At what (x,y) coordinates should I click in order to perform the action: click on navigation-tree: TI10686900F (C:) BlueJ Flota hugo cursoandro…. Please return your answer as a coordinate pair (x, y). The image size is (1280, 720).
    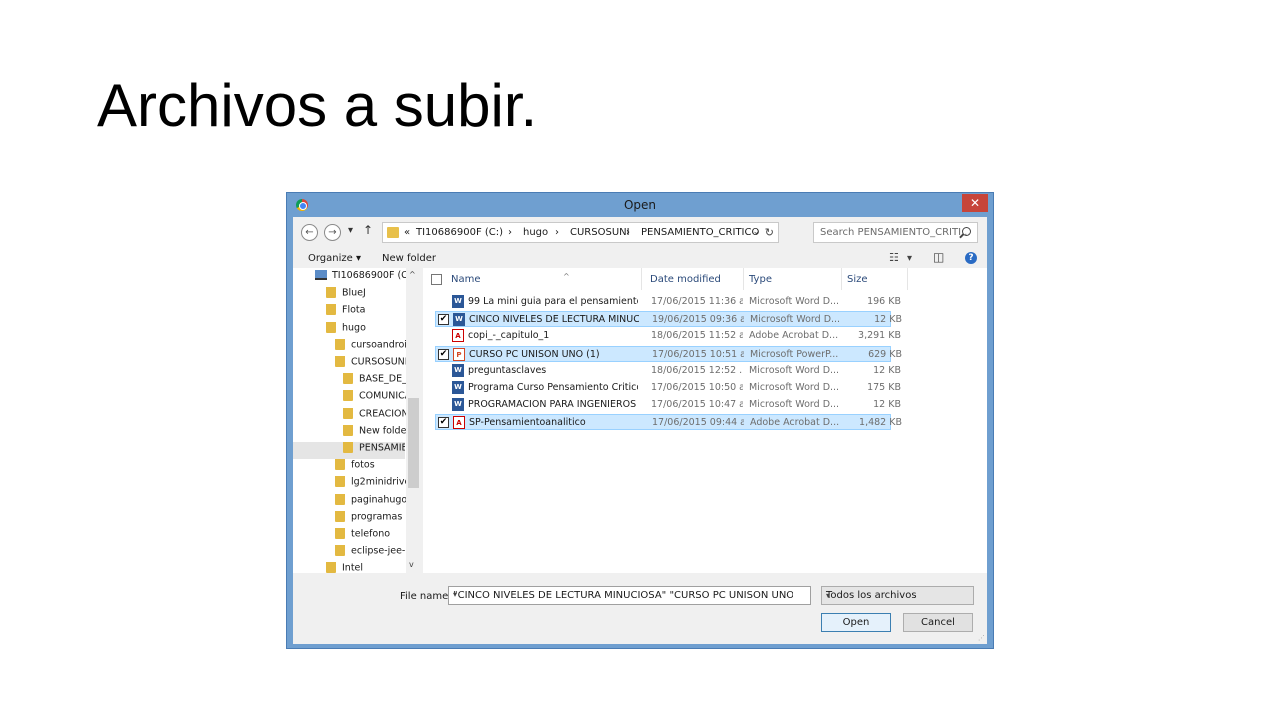
    Looking at the image, I should click on (357, 420).